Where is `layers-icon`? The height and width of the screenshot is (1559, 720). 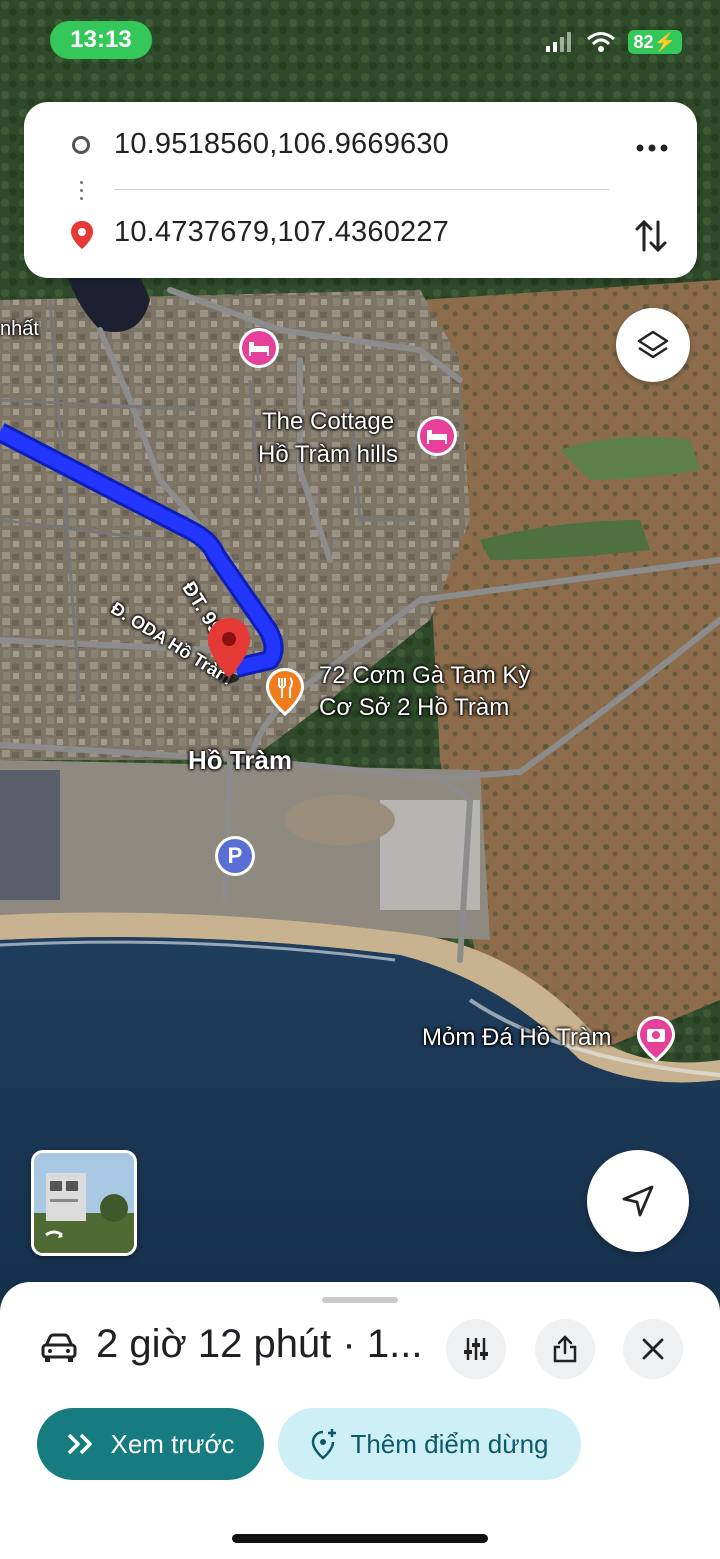 layers-icon is located at coordinates (653, 344).